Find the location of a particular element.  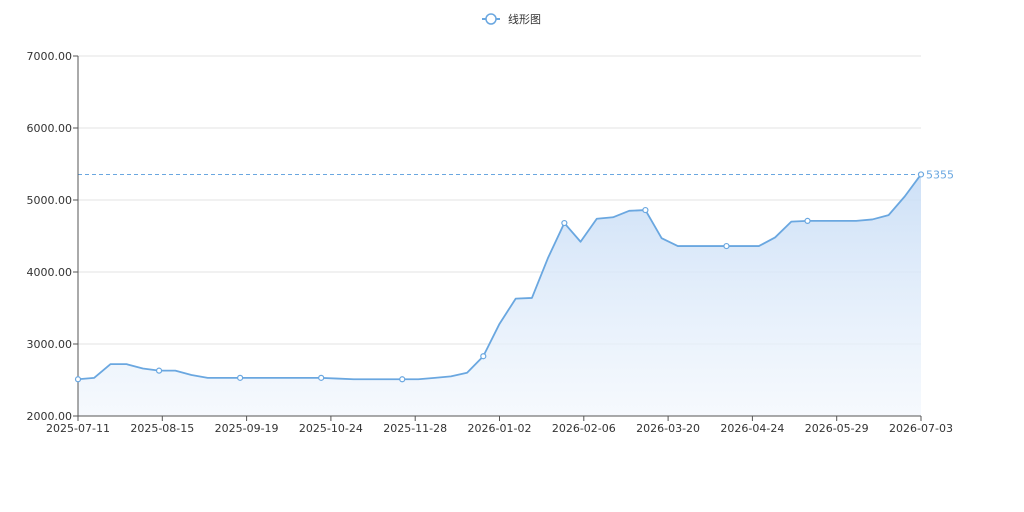

x-tick-label: 2026-01-02 is located at coordinates (500, 428).